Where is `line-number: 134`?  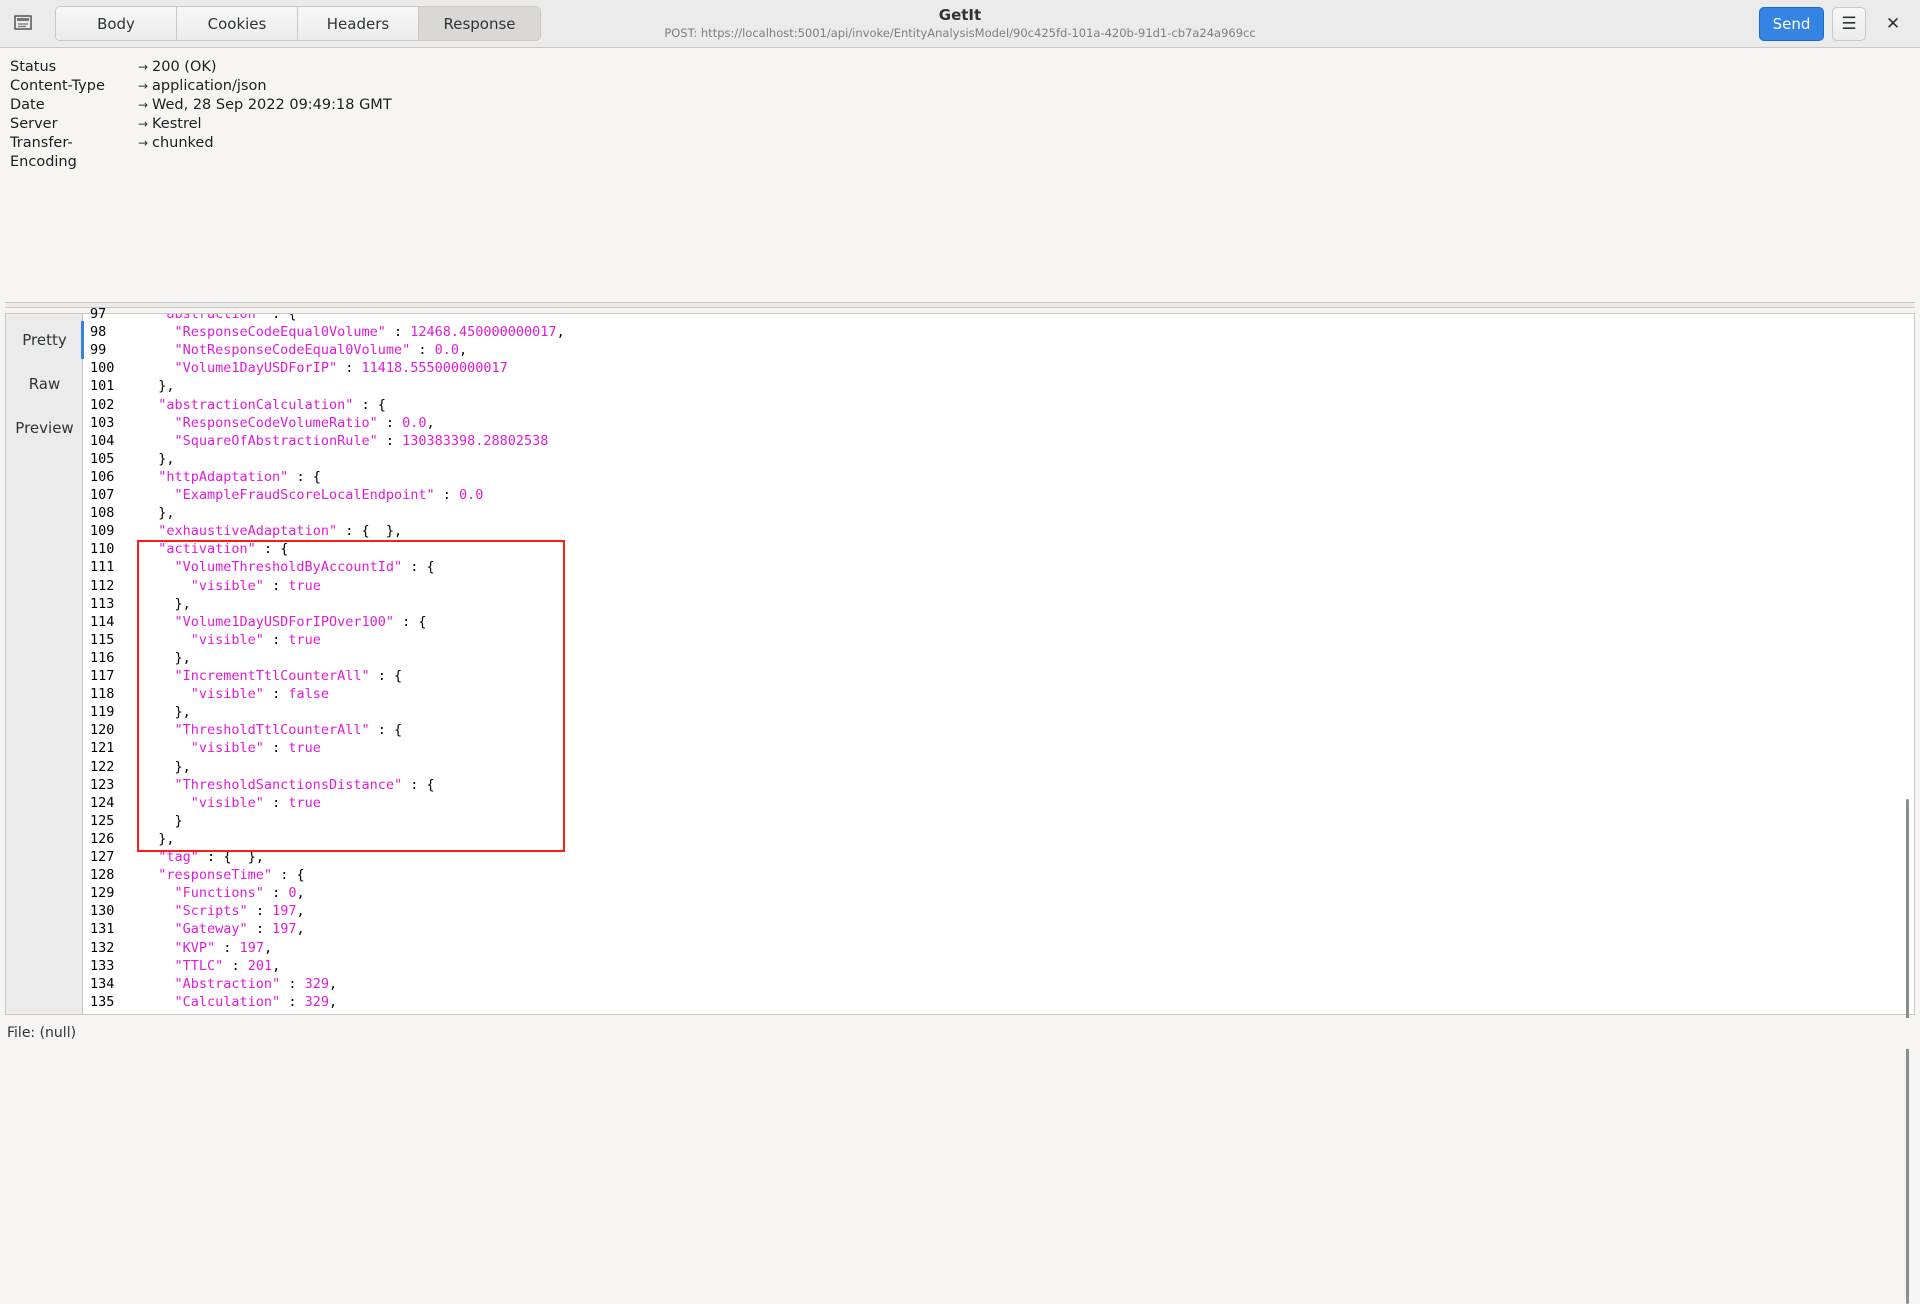
line-number: 134 is located at coordinates (102, 983).